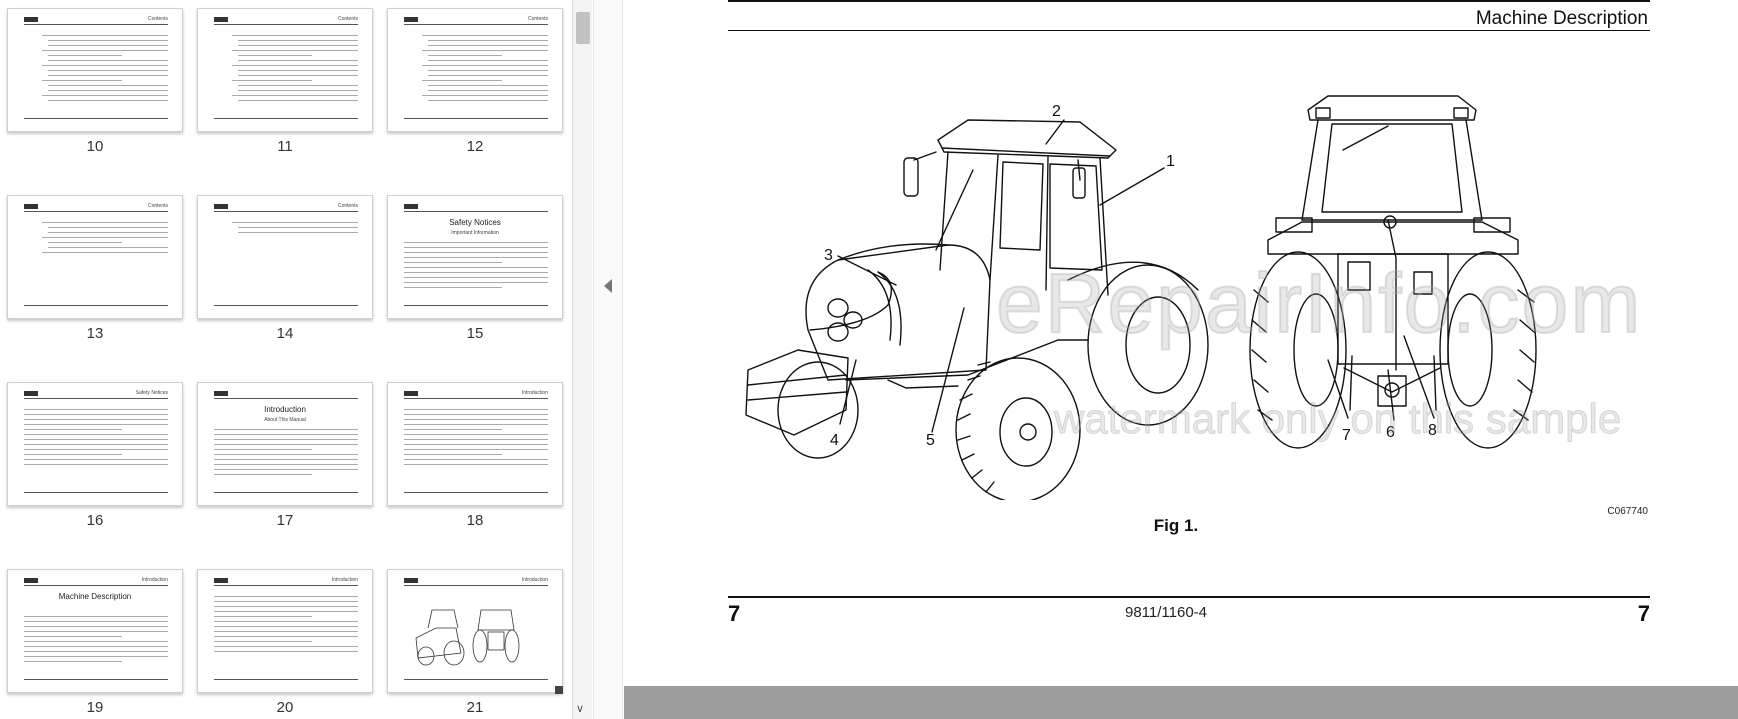 This screenshot has height=719, width=1738. I want to click on thumbnail-subheading: Important Information, so click(475, 233).